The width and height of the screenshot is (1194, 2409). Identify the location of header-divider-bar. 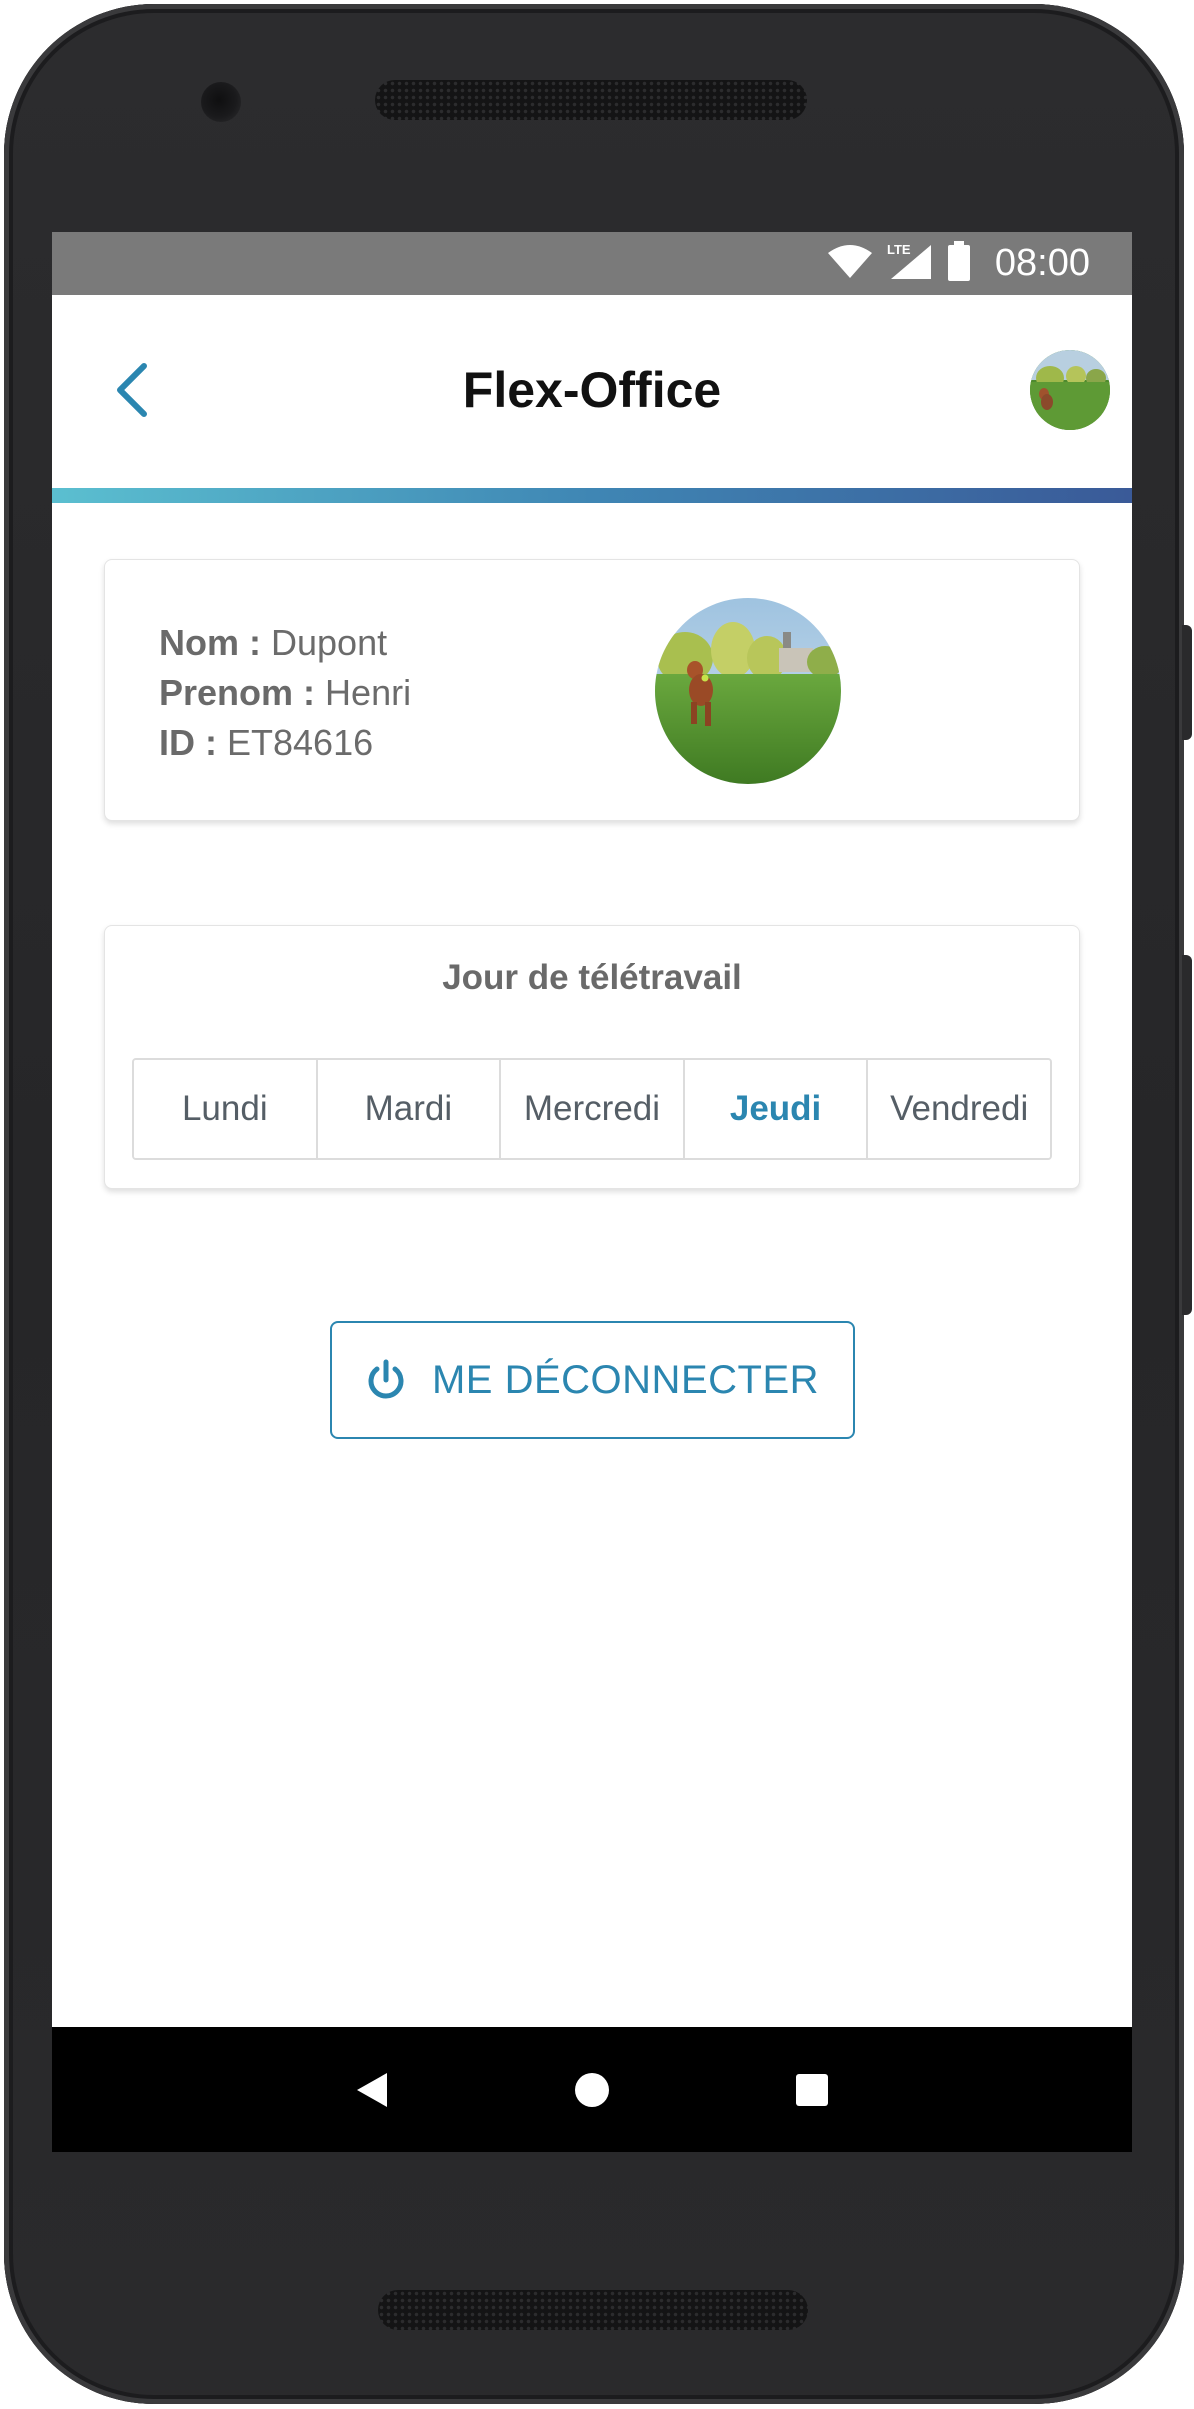
(592, 495).